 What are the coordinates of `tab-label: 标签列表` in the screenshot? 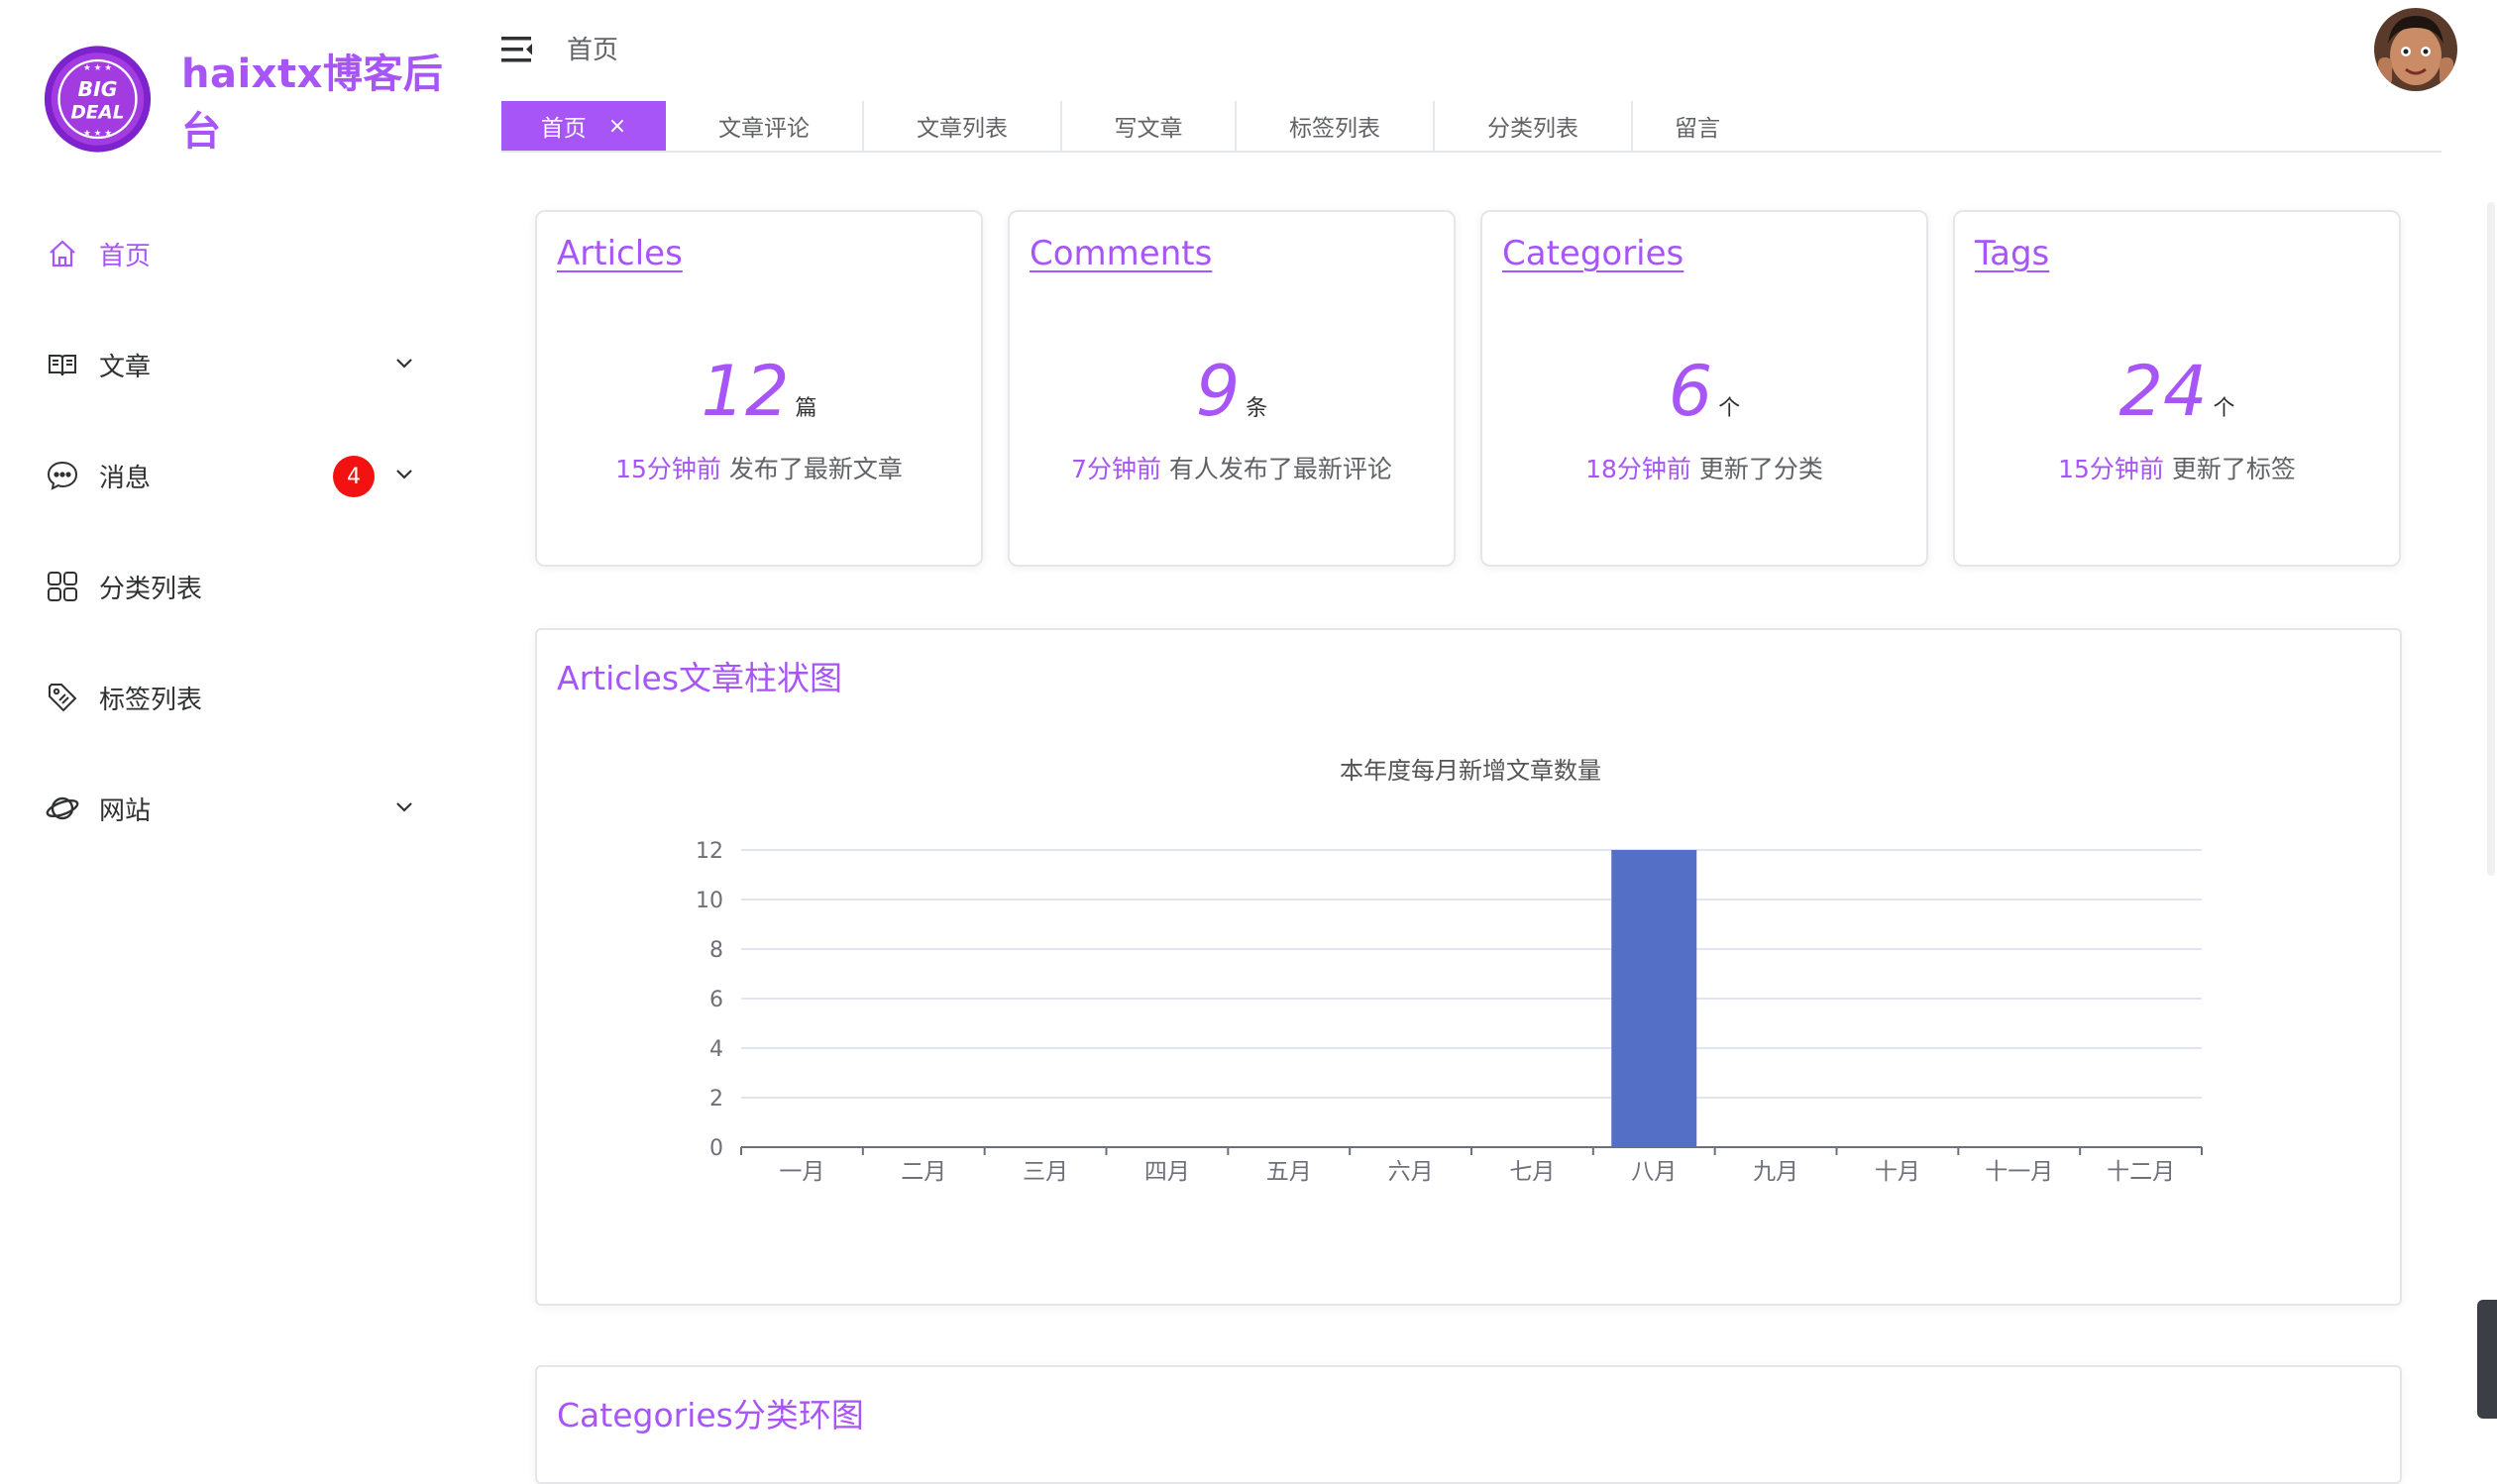 It's located at (1334, 129).